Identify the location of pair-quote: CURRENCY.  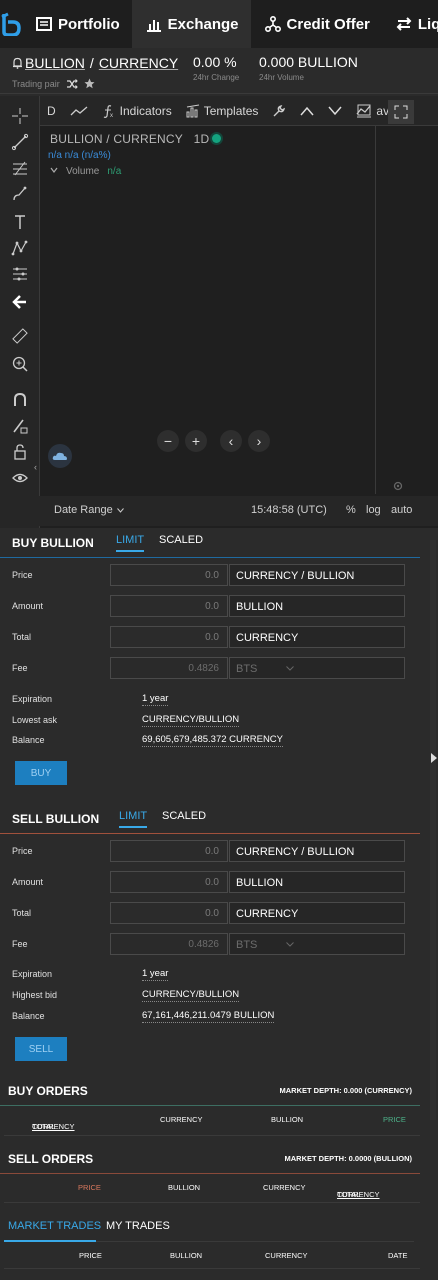
(138, 63).